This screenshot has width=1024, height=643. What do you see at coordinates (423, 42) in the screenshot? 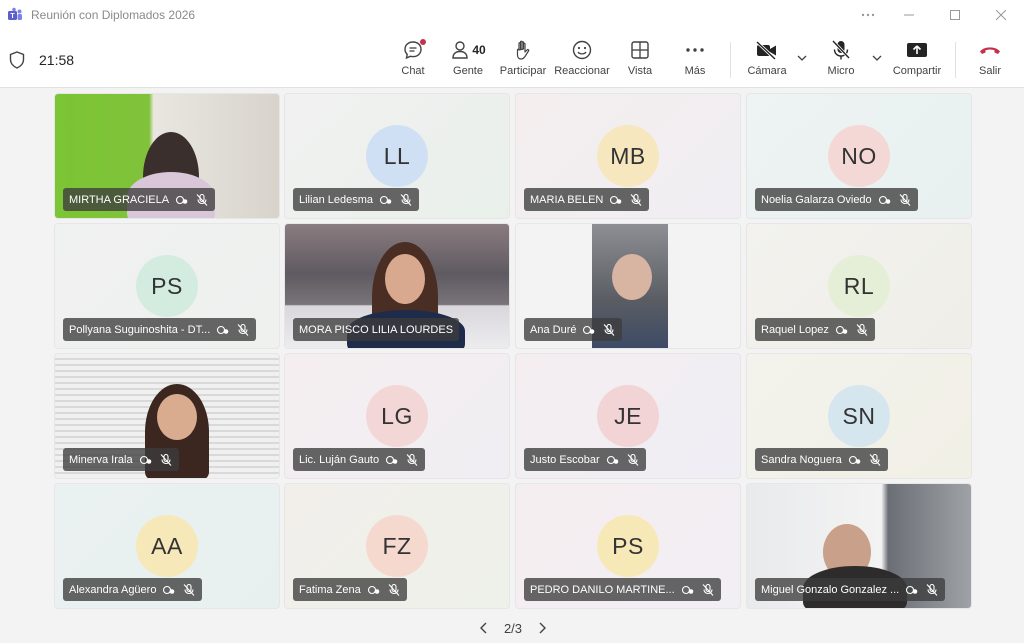
I see `chat-notification-dot` at bounding box center [423, 42].